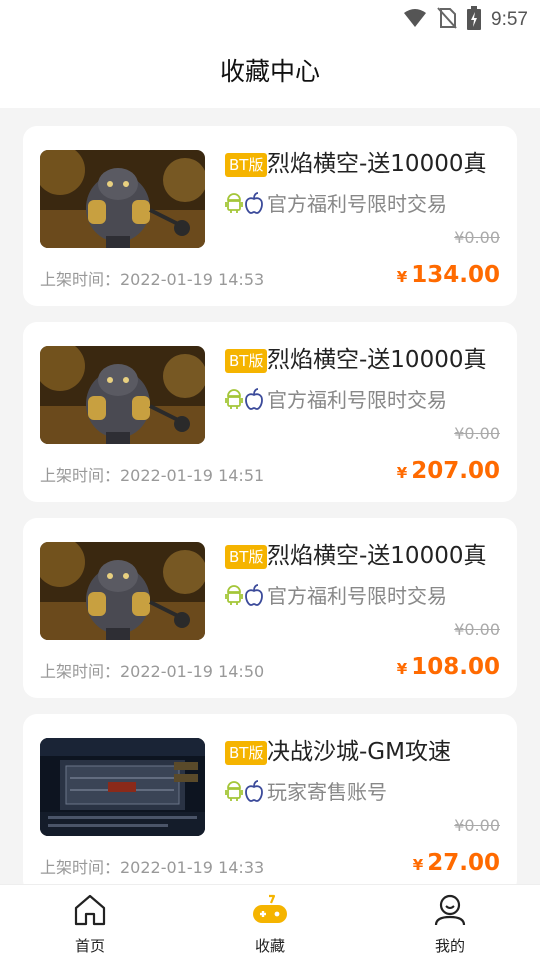  Describe the element at coordinates (270, 912) in the screenshot. I see `gamepad-icon` at that location.